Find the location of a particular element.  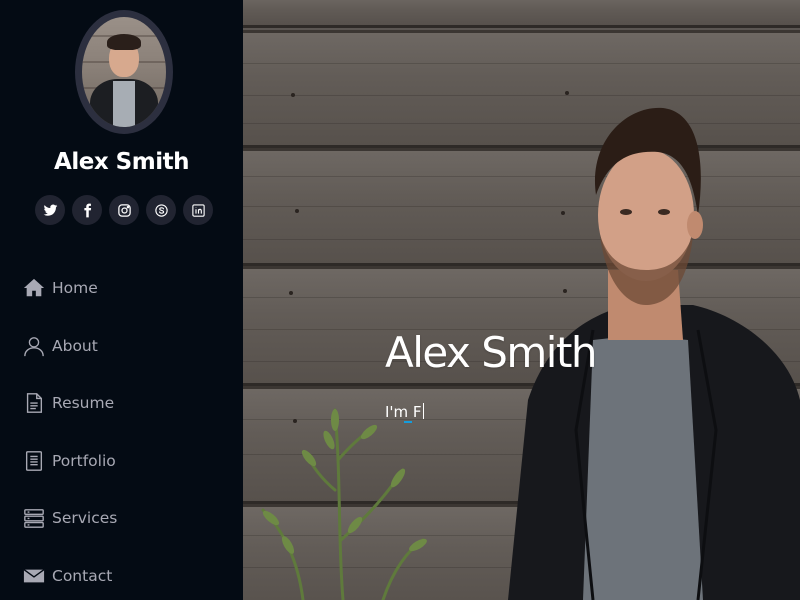

nav-item-resume: Resume is located at coordinates (70, 403).